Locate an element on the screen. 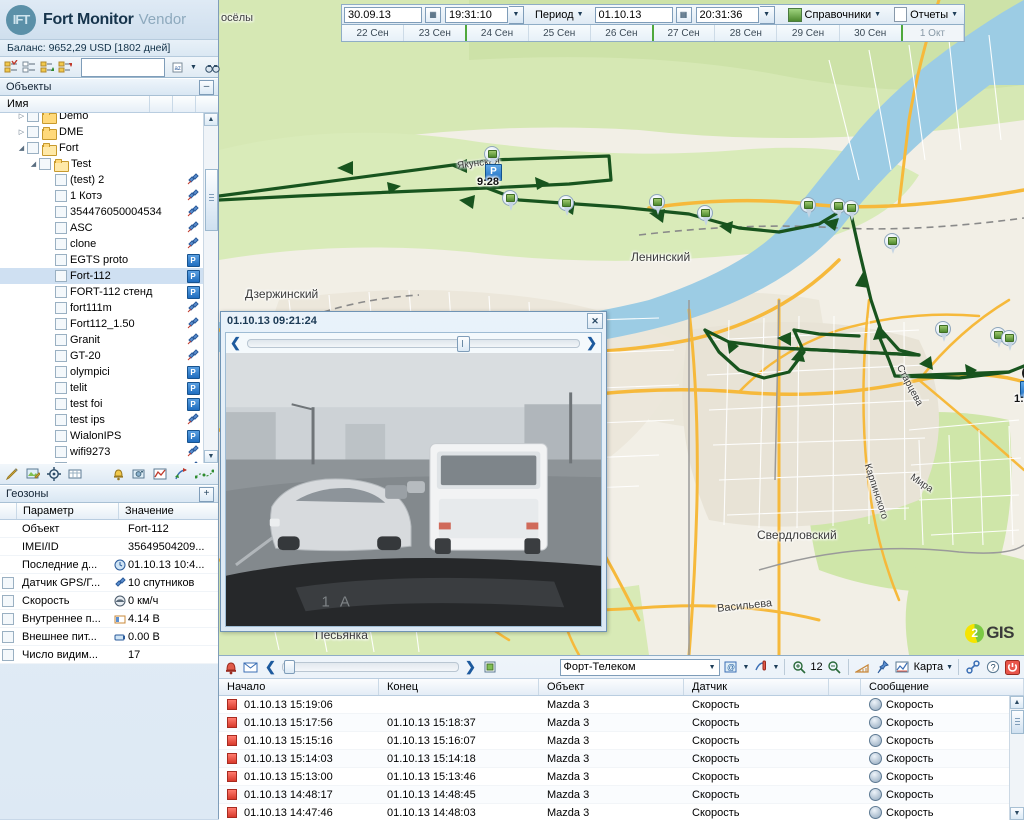  search-input is located at coordinates (123, 67).